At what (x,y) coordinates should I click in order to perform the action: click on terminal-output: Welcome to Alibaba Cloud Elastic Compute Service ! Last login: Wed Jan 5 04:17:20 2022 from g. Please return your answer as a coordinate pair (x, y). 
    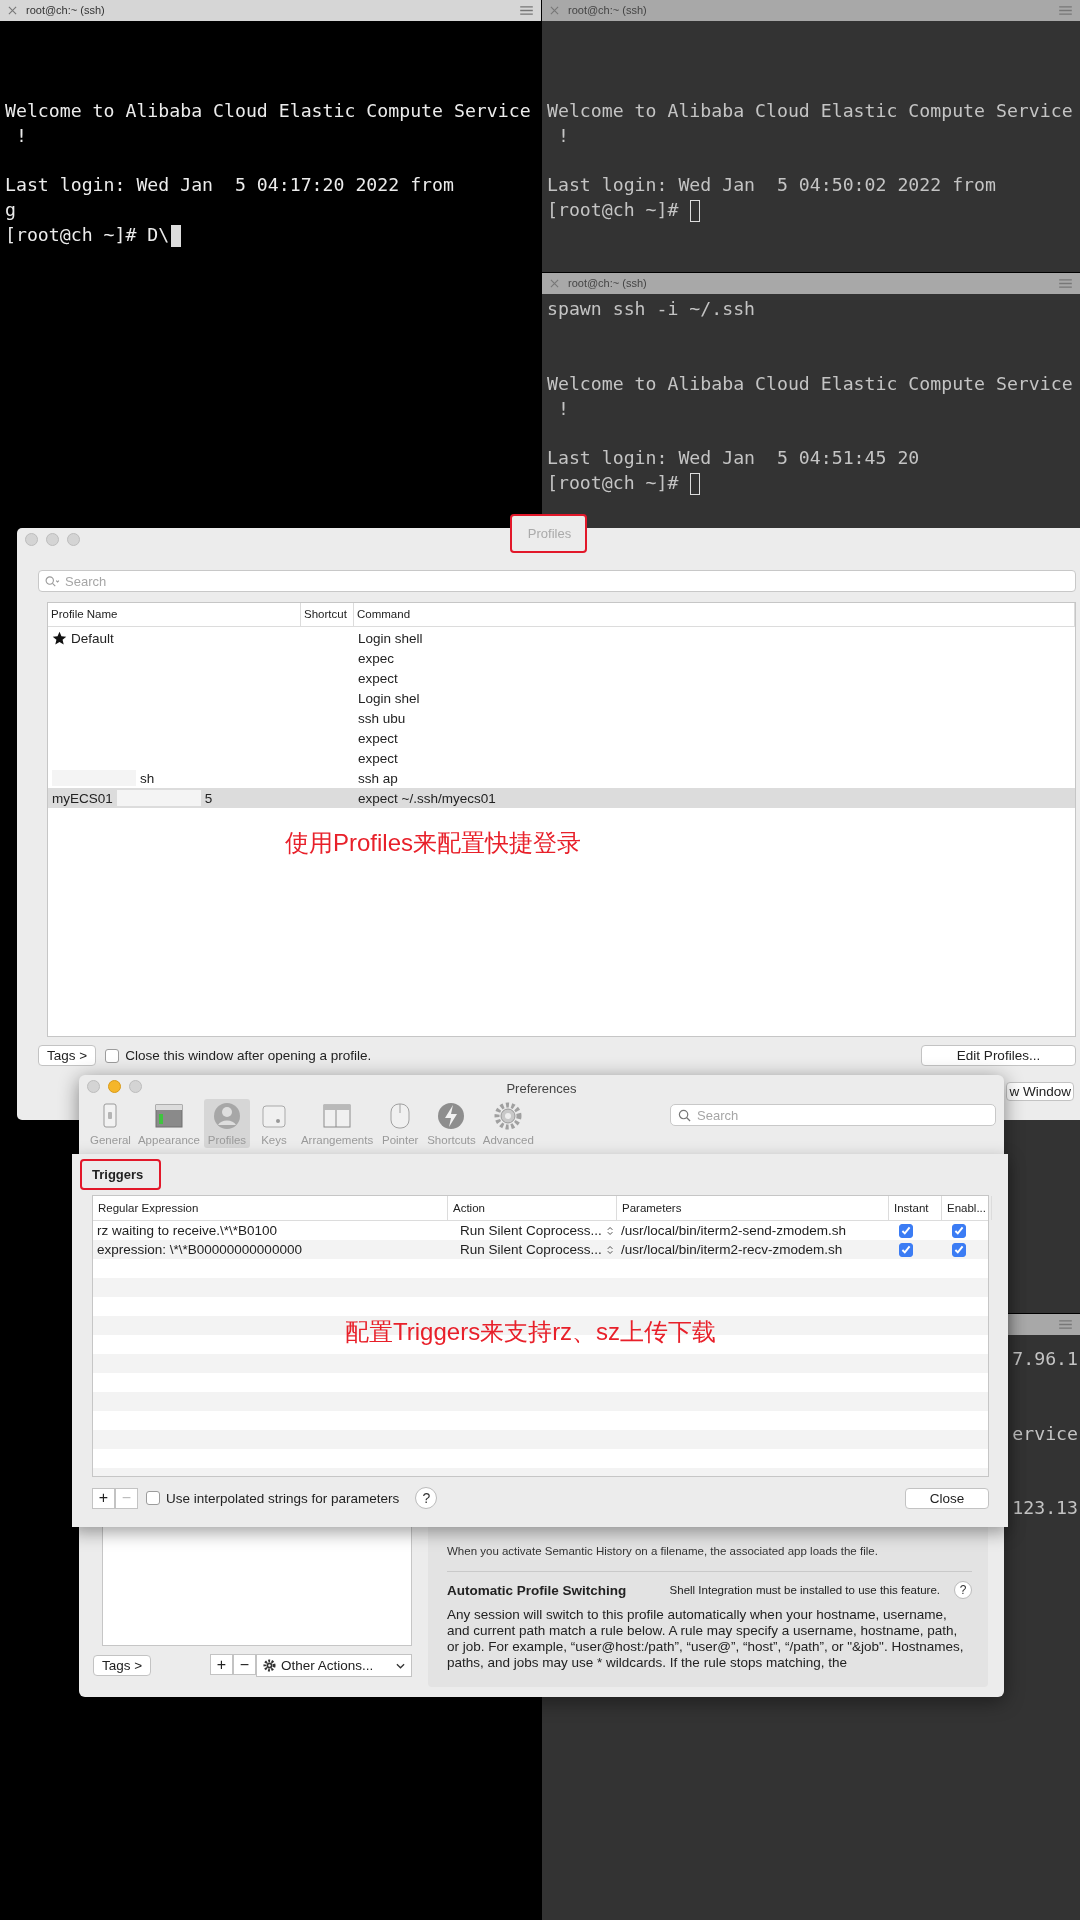
    Looking at the image, I should click on (268, 160).